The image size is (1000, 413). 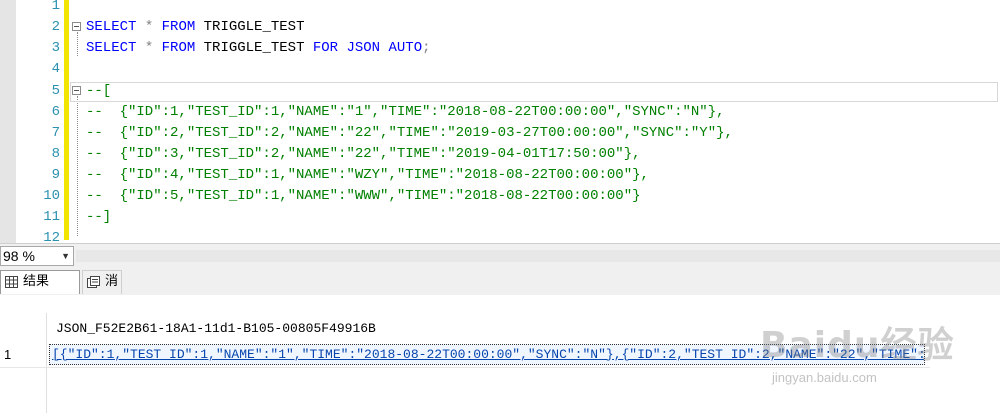 What do you see at coordinates (55, 69) in the screenshot?
I see `line-number: 4` at bounding box center [55, 69].